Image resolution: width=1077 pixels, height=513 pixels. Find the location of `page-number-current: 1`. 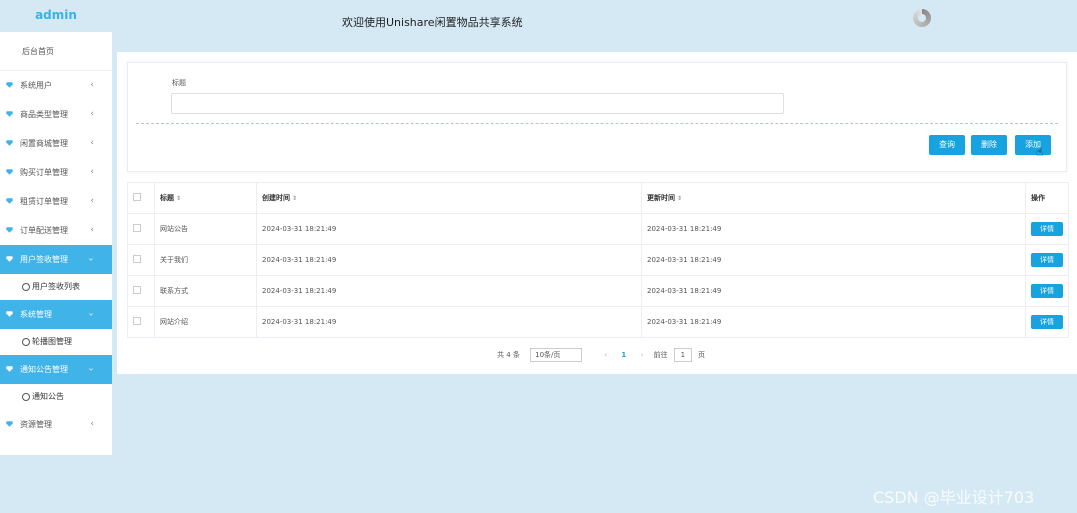

page-number-current: 1 is located at coordinates (623, 355).